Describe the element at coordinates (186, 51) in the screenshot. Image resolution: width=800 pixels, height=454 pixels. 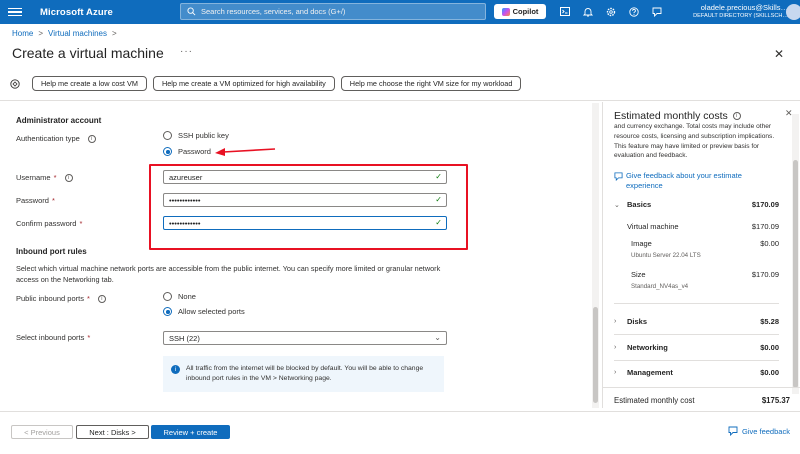
I see `more-options-icon: ···` at that location.